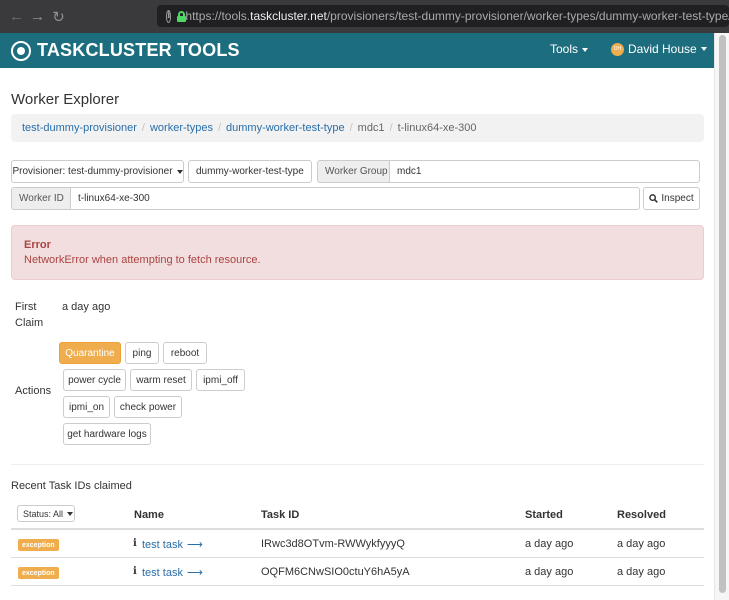 The image size is (729, 600). I want to click on column-header-name: Name, so click(149, 515).